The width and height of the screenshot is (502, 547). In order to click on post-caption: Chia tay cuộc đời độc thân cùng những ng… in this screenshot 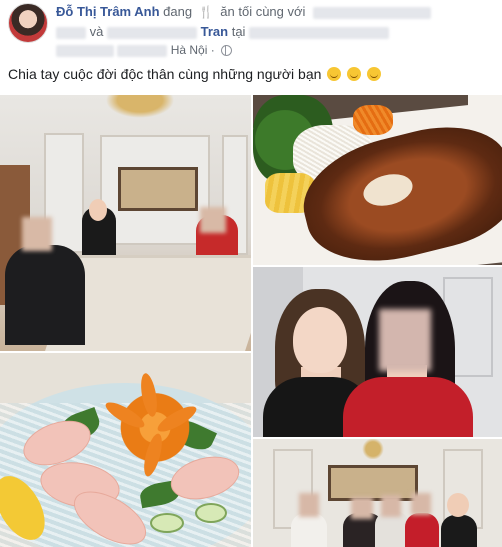, I will do `click(195, 74)`.